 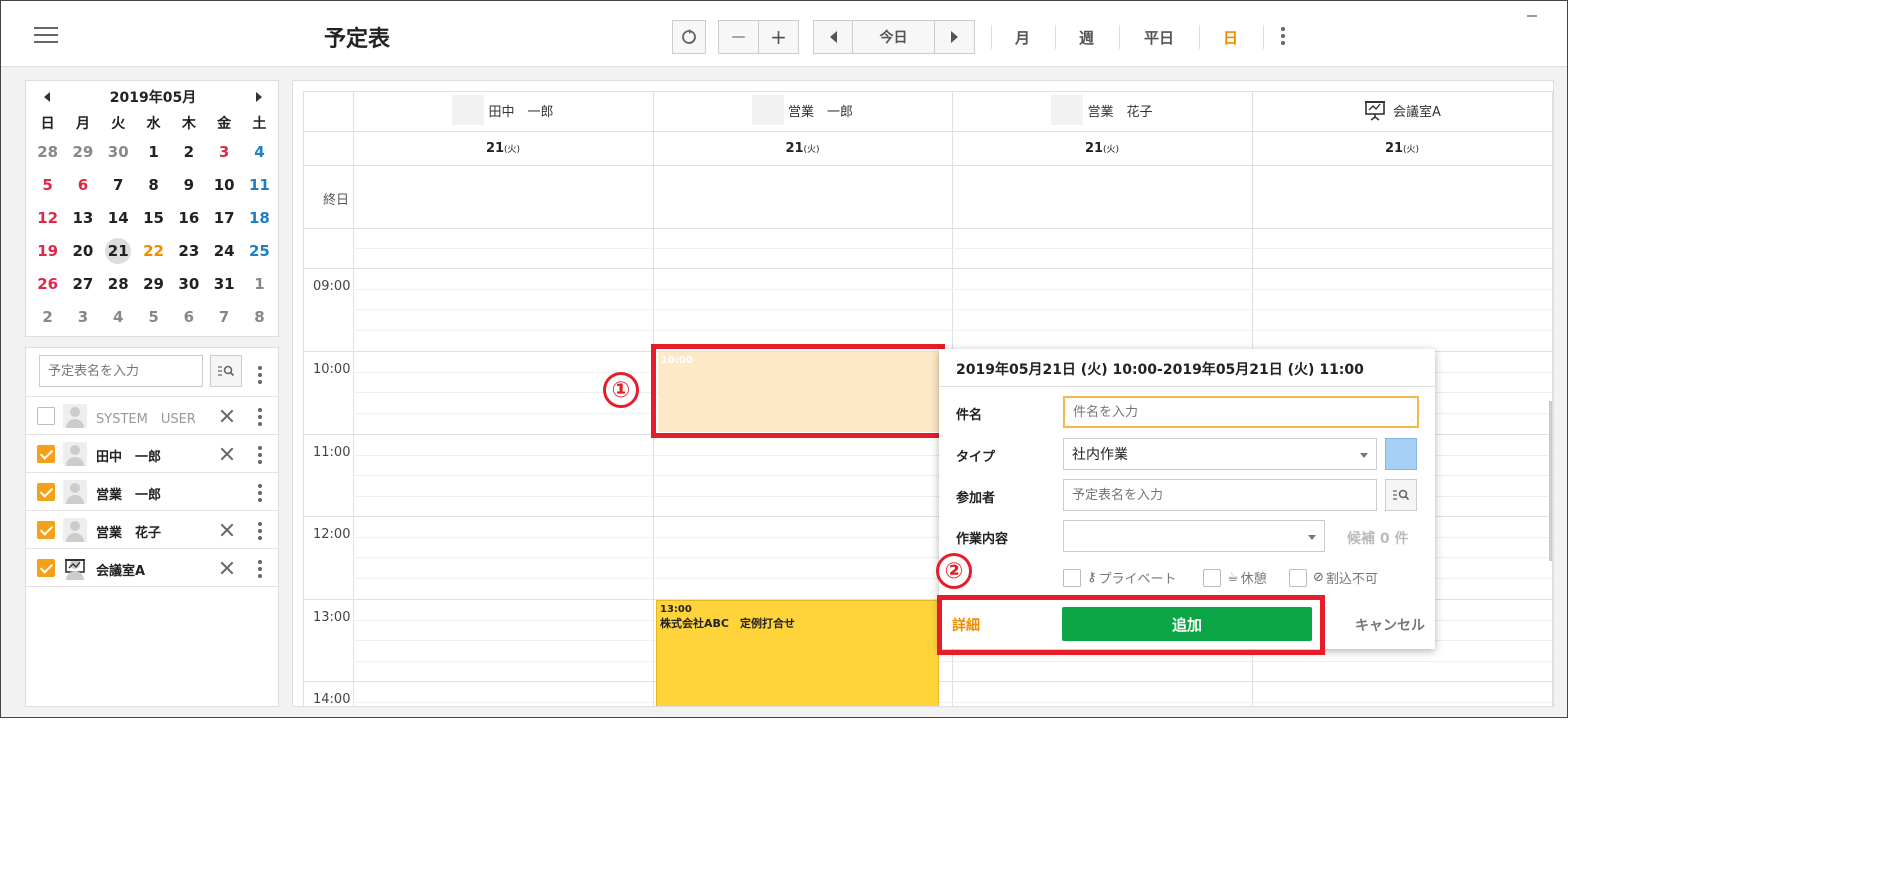 What do you see at coordinates (226, 371) in the screenshot?
I see `resource-search-button` at bounding box center [226, 371].